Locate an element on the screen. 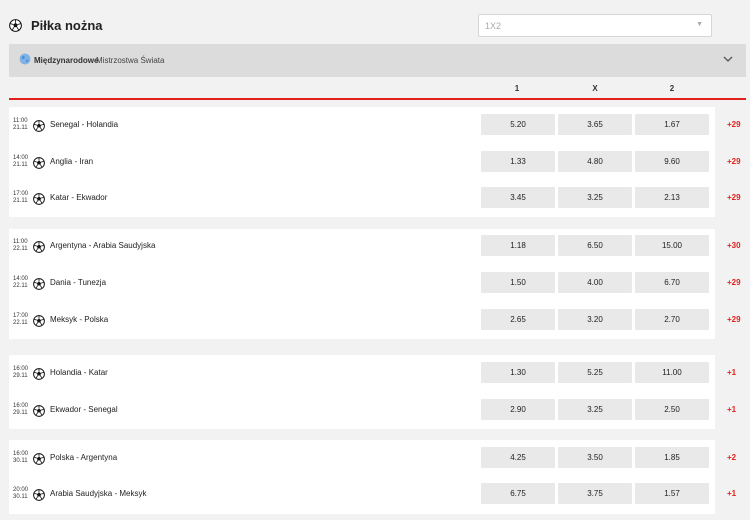  odd-button-1: 2.65 is located at coordinates (518, 319).